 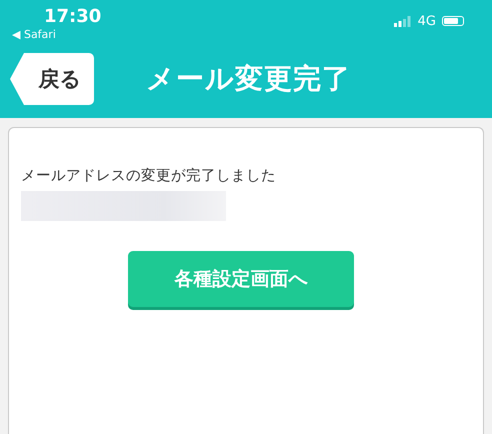 I want to click on network-label: 4G, so click(x=427, y=21).